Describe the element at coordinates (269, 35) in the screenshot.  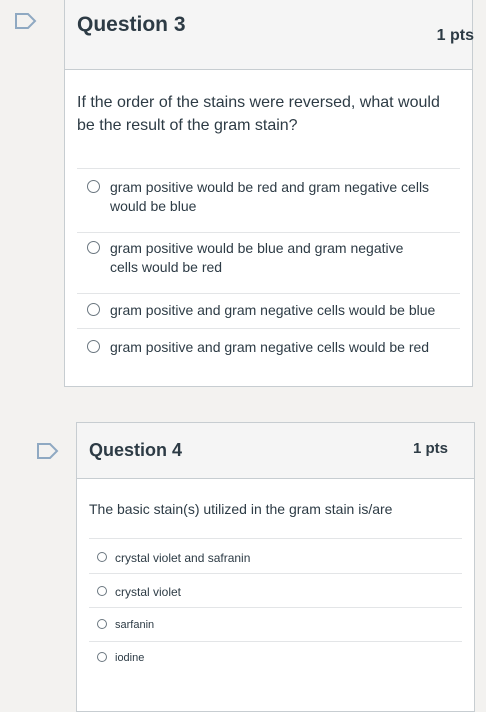
I see `question-header: Question 3 1 pts` at that location.